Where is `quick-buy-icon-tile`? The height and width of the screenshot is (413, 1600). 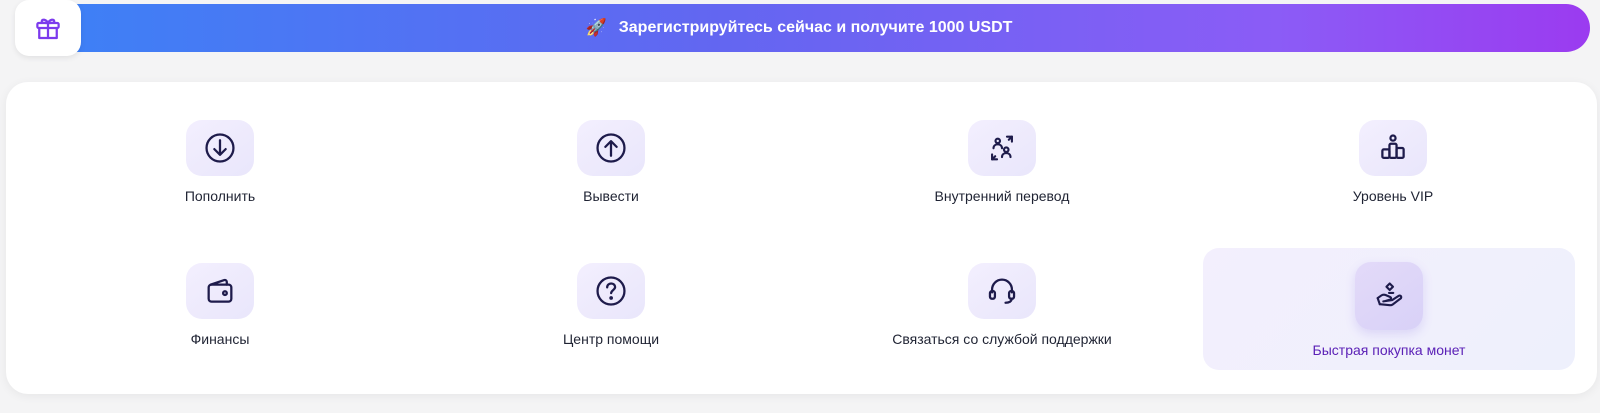 quick-buy-icon-tile is located at coordinates (1389, 296).